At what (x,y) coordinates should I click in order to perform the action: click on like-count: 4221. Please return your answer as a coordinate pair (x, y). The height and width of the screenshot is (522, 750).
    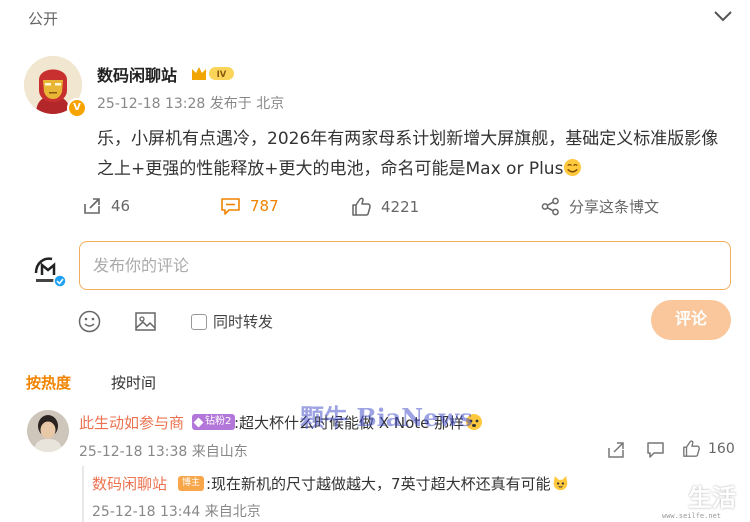
    Looking at the image, I should click on (400, 206).